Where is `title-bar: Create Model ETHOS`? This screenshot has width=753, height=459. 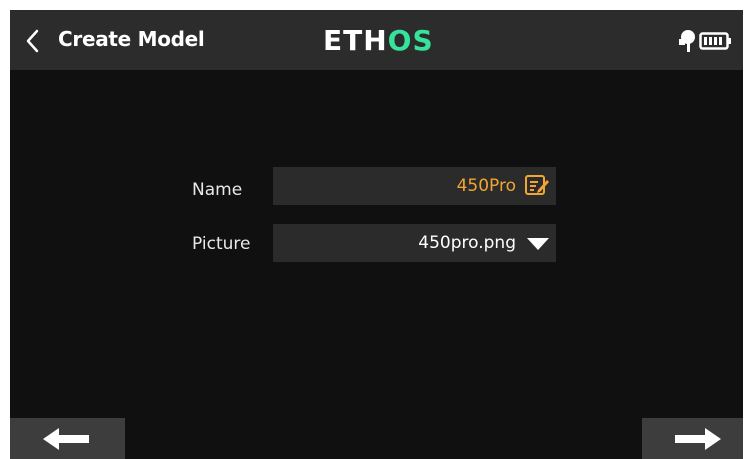
title-bar: Create Model ETHOS is located at coordinates (376, 40).